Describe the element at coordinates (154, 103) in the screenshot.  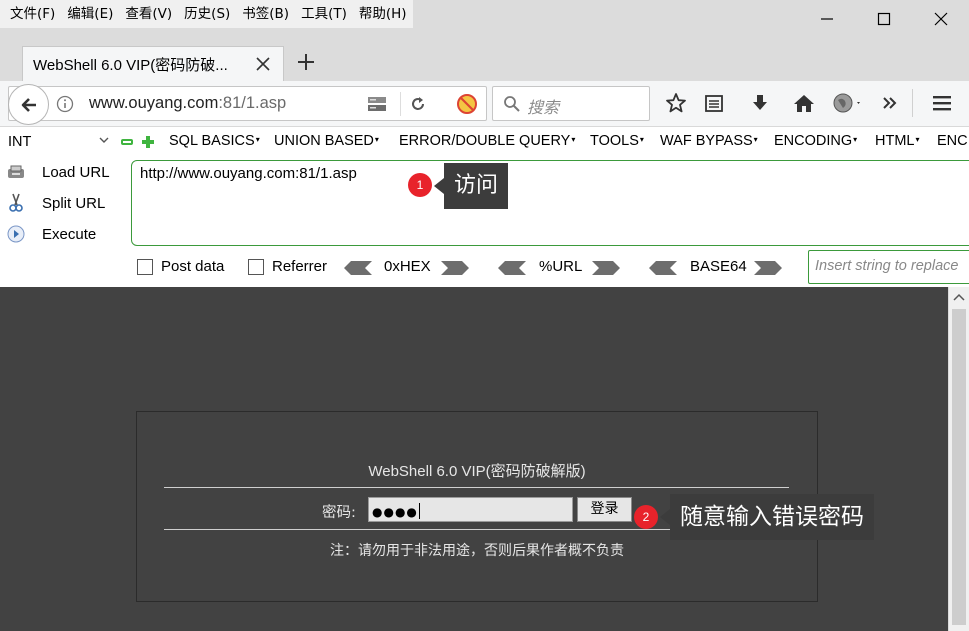
I see `url-host: www.ouyang.com` at that location.